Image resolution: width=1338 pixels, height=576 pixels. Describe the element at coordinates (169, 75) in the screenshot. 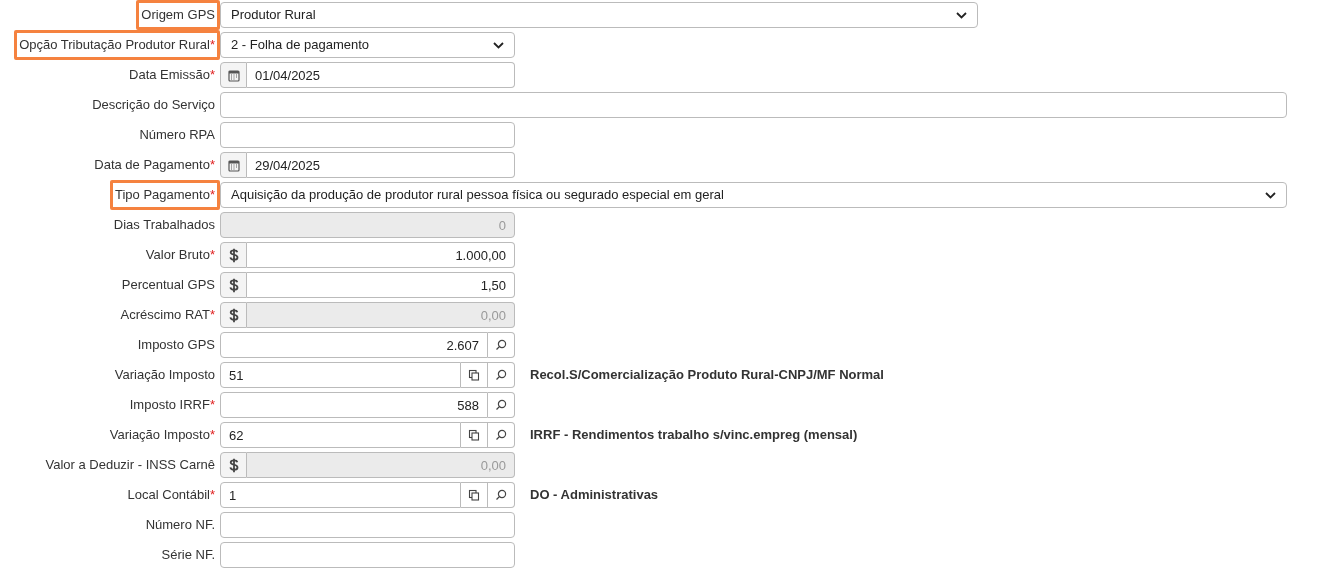

I see `field-label: Data Emissão` at that location.